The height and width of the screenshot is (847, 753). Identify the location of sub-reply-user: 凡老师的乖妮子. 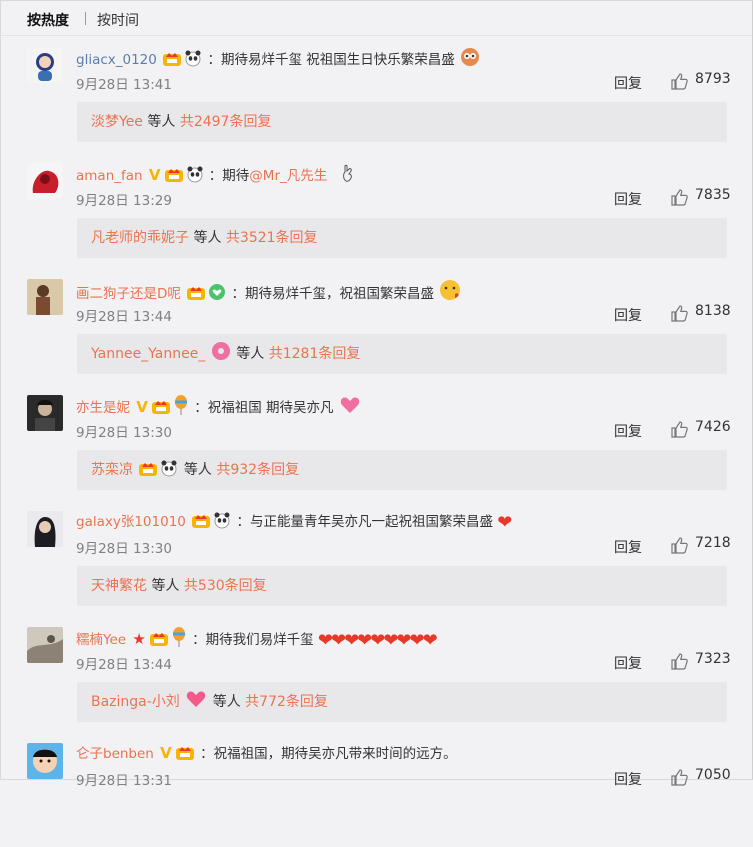
(140, 238).